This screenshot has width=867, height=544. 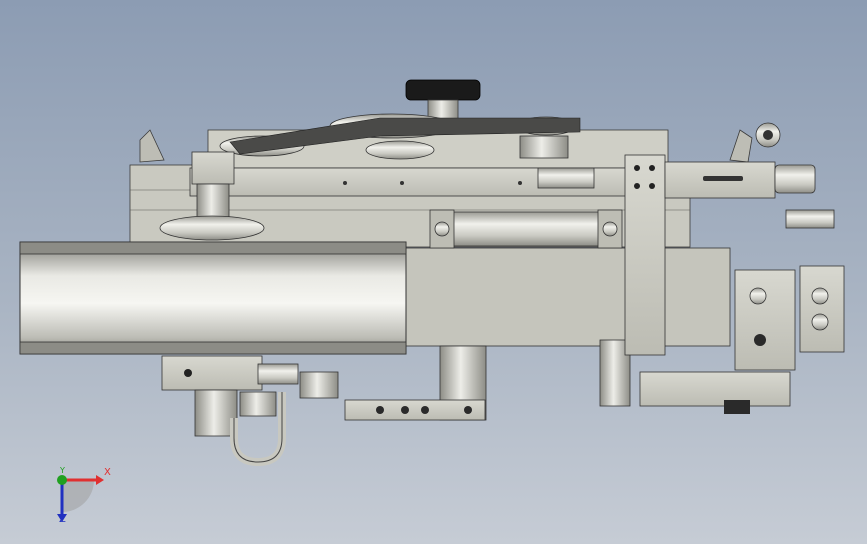 I want to click on y-axis-dot-icon, so click(x=62, y=480).